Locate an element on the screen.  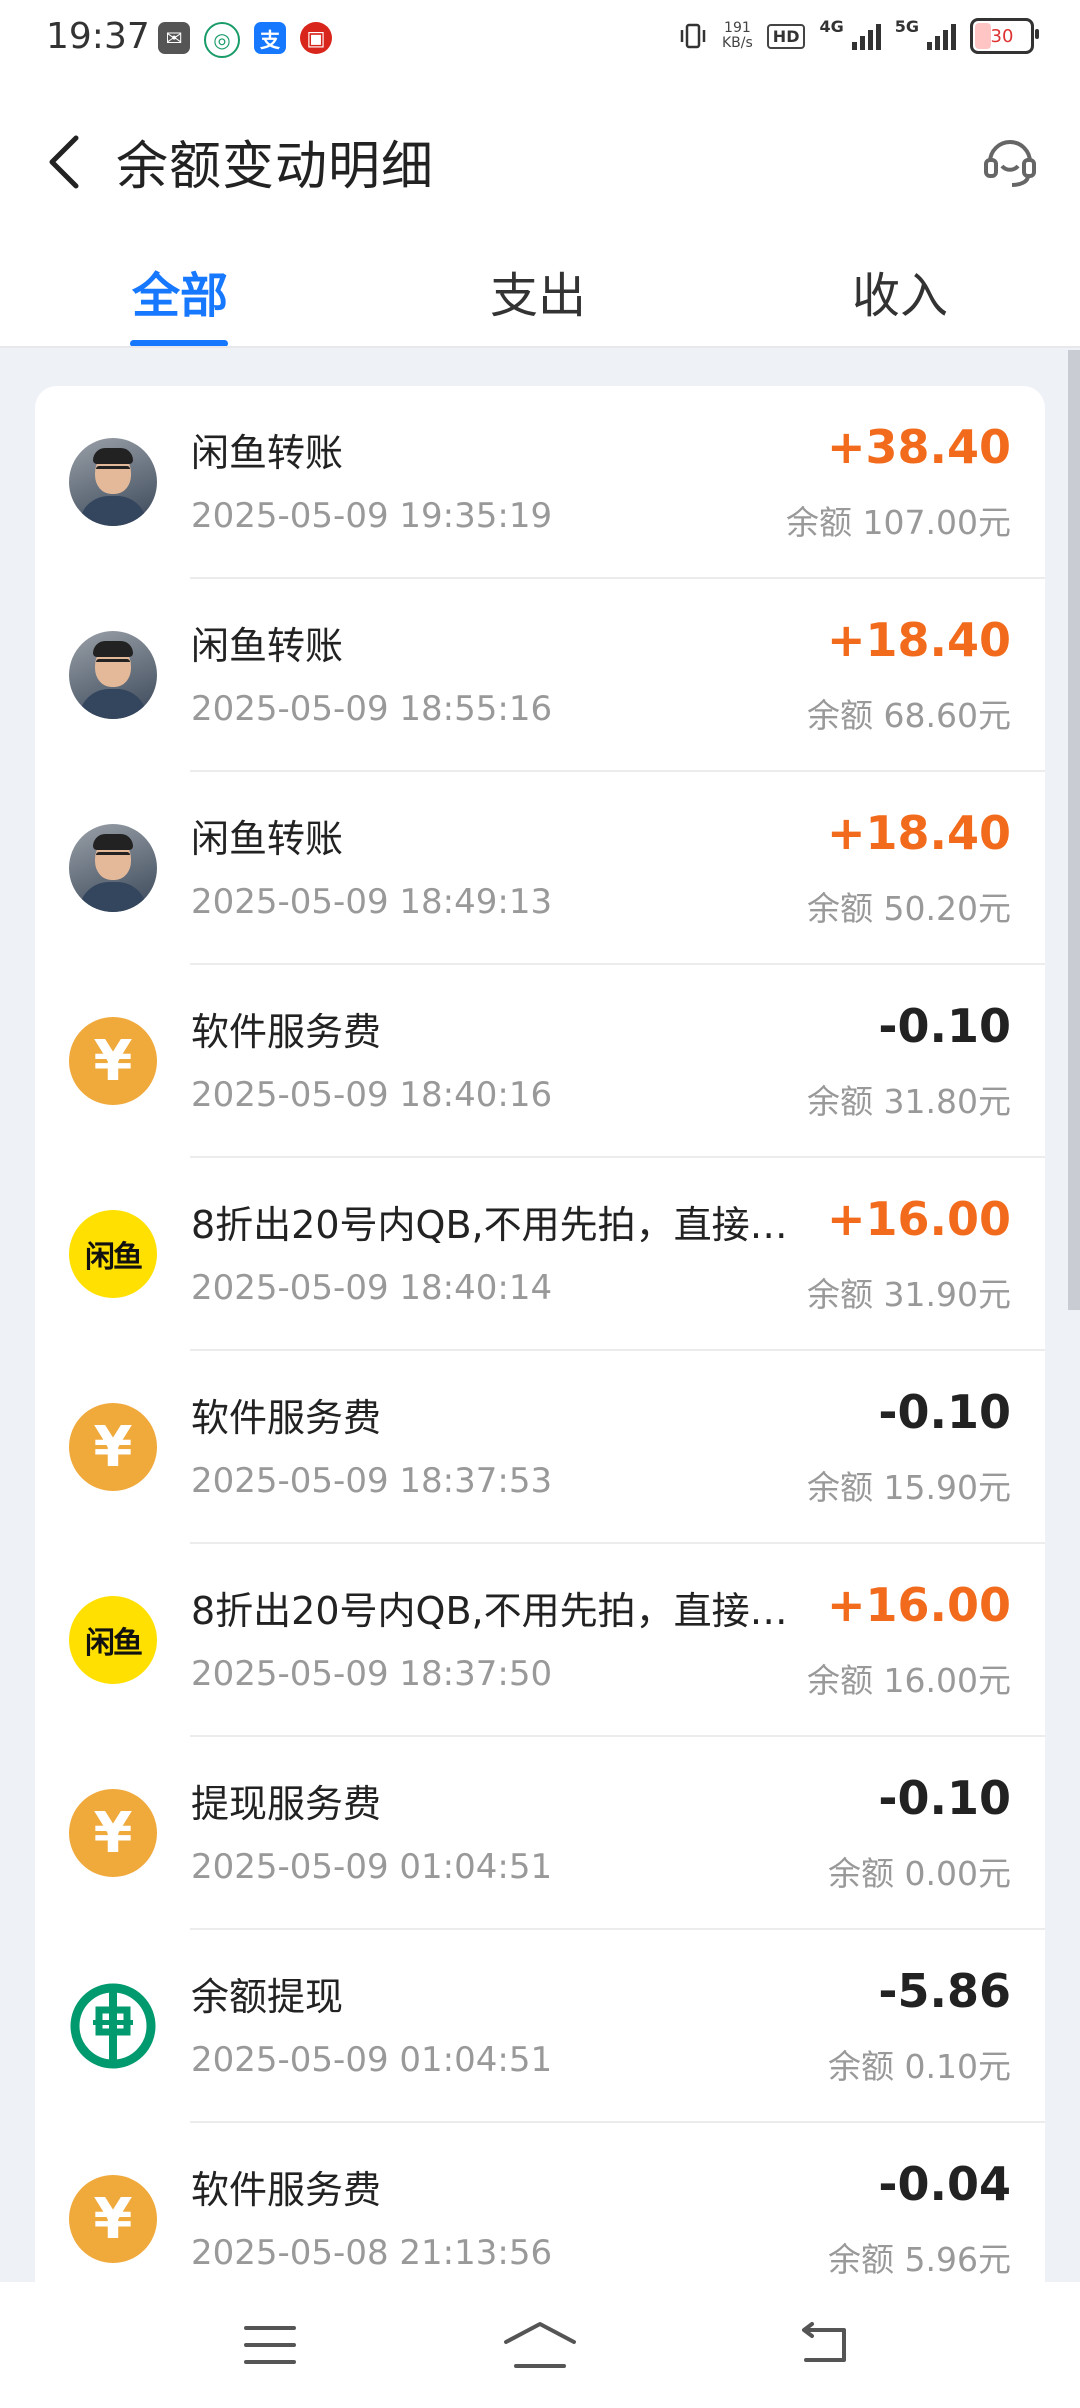
transaction-time: 2025-05-09 18:37:50 is located at coordinates (372, 1674).